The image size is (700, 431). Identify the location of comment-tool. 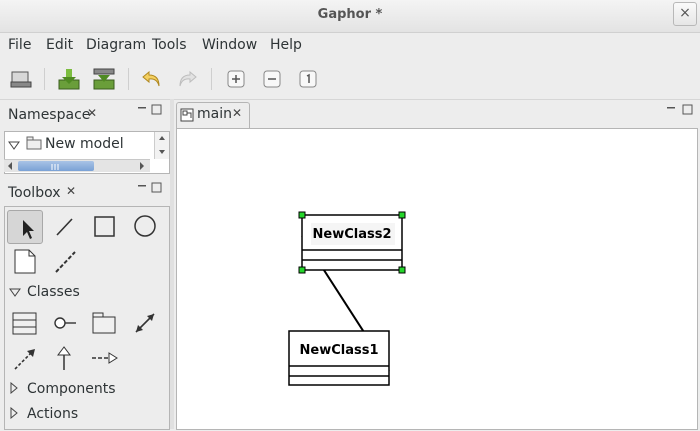
(24, 261).